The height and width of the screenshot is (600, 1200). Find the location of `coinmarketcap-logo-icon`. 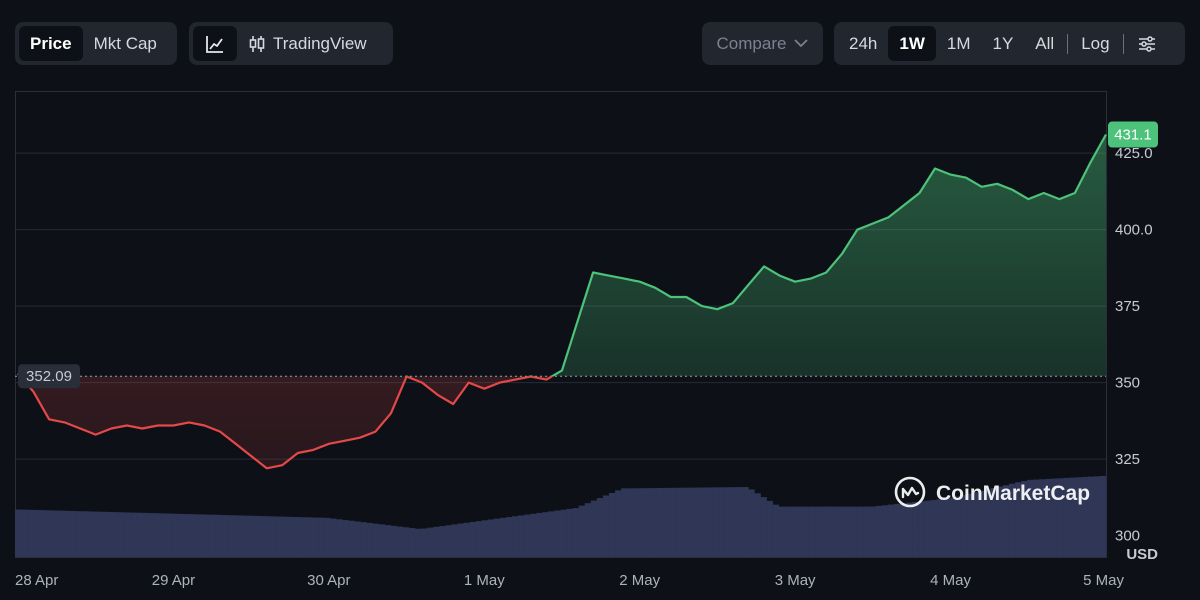

coinmarketcap-logo-icon is located at coordinates (910, 492).